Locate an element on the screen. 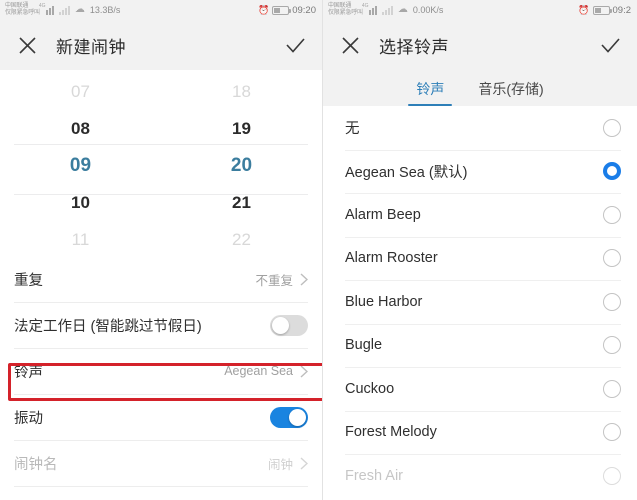 The height and width of the screenshot is (500, 637). minute-option: 22 is located at coordinates (241, 239).